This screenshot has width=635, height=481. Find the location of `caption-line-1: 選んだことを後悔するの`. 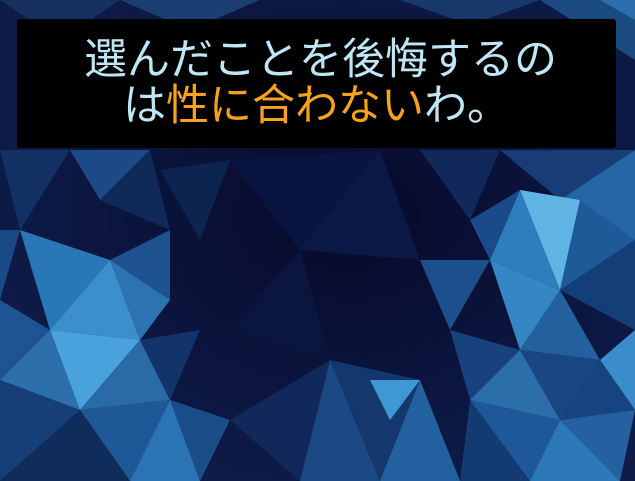

caption-line-1: 選んだことを後悔するの is located at coordinates (320, 60).